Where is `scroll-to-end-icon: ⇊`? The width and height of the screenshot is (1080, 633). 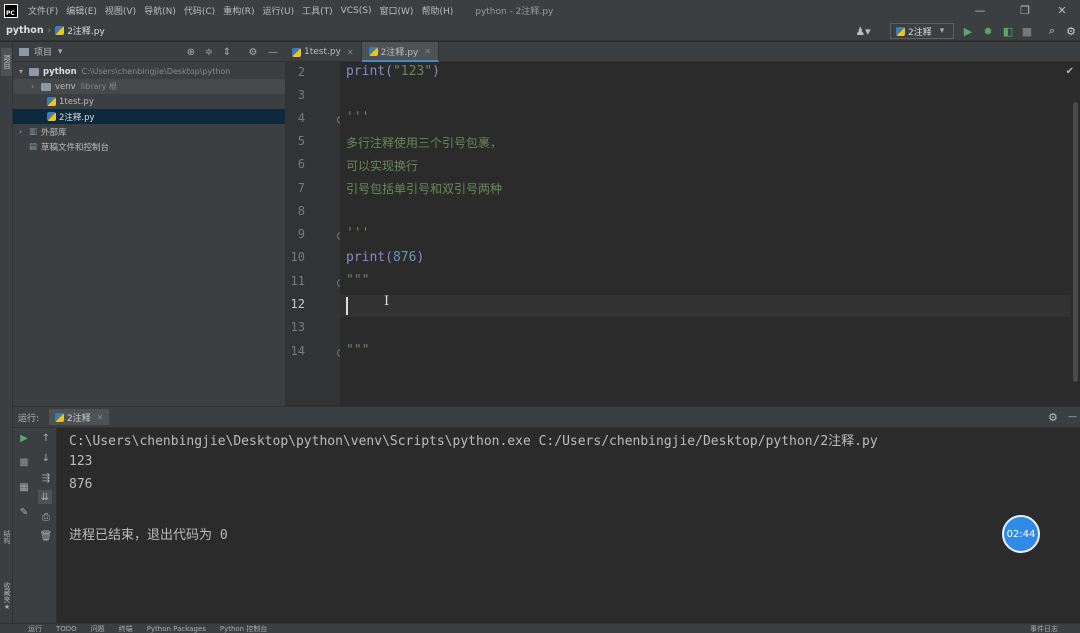 scroll-to-end-icon: ⇊ is located at coordinates (45, 497).